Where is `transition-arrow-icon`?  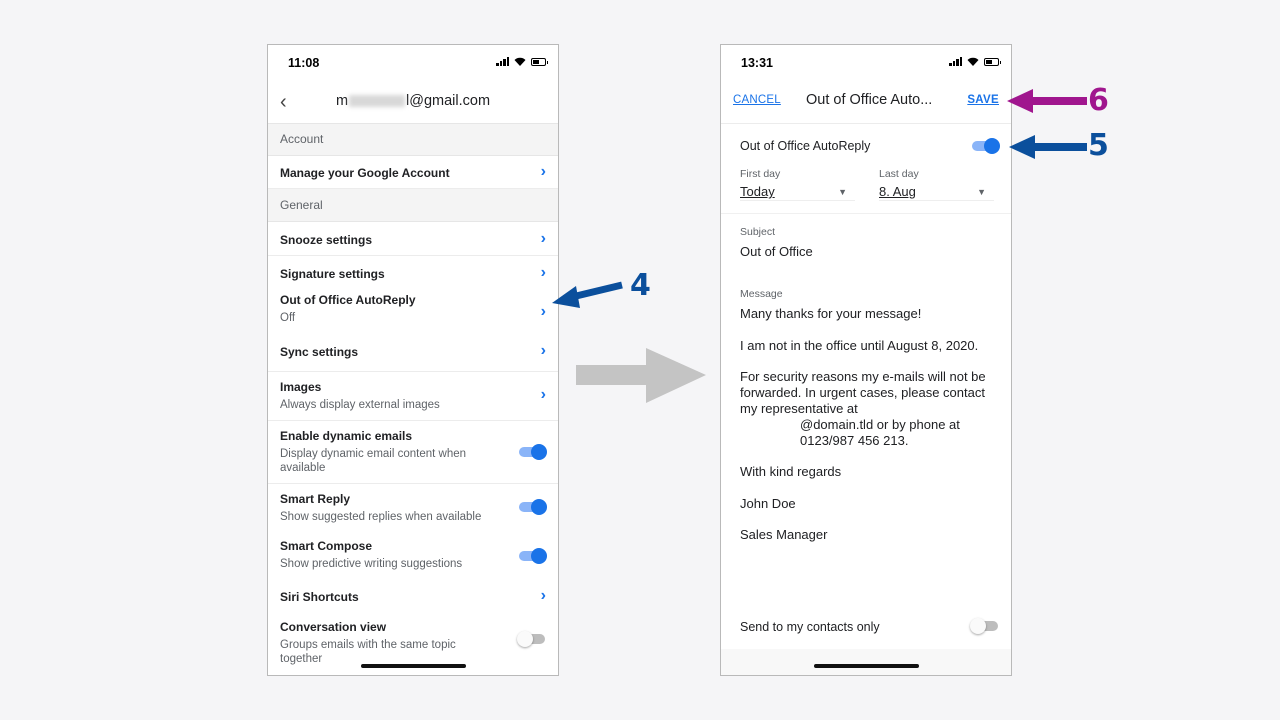 transition-arrow-icon is located at coordinates (641, 375).